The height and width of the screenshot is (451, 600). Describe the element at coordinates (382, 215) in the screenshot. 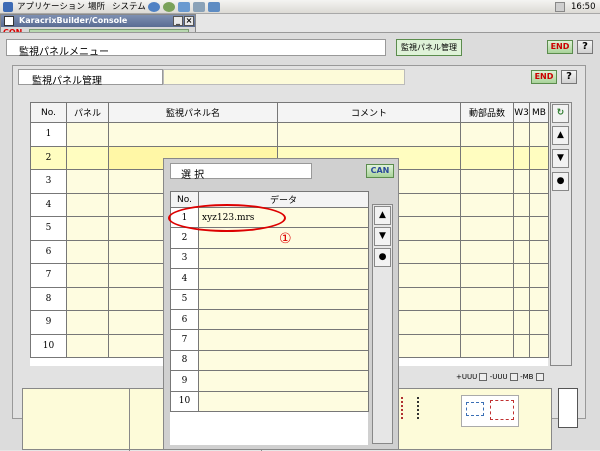

I see `dialog-scroll-up-button: ▲` at that location.